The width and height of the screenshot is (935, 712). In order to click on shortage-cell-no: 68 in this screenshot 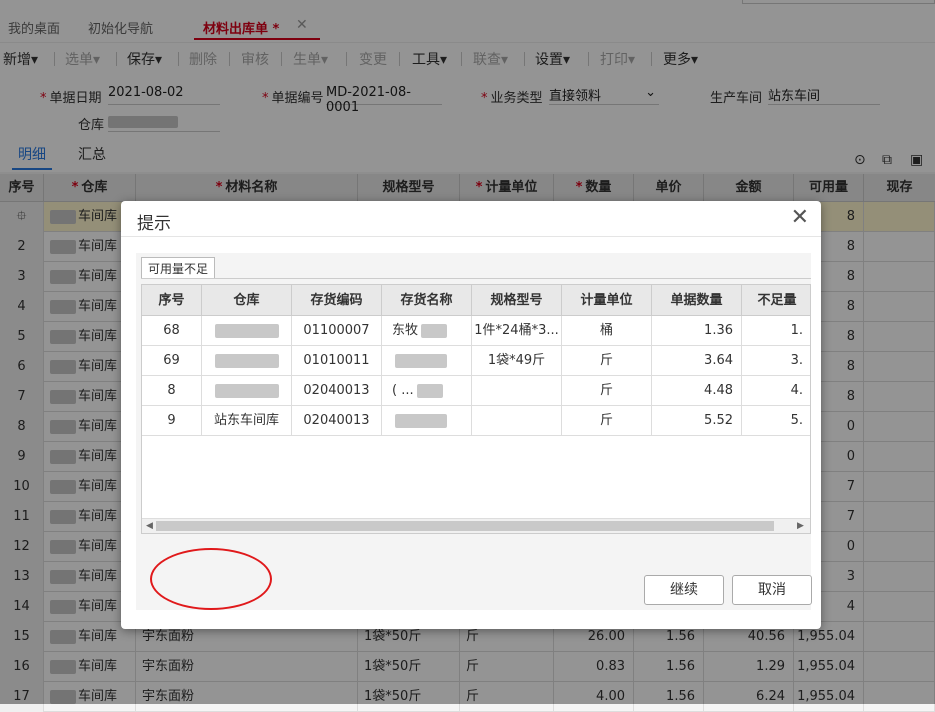, I will do `click(172, 331)`.